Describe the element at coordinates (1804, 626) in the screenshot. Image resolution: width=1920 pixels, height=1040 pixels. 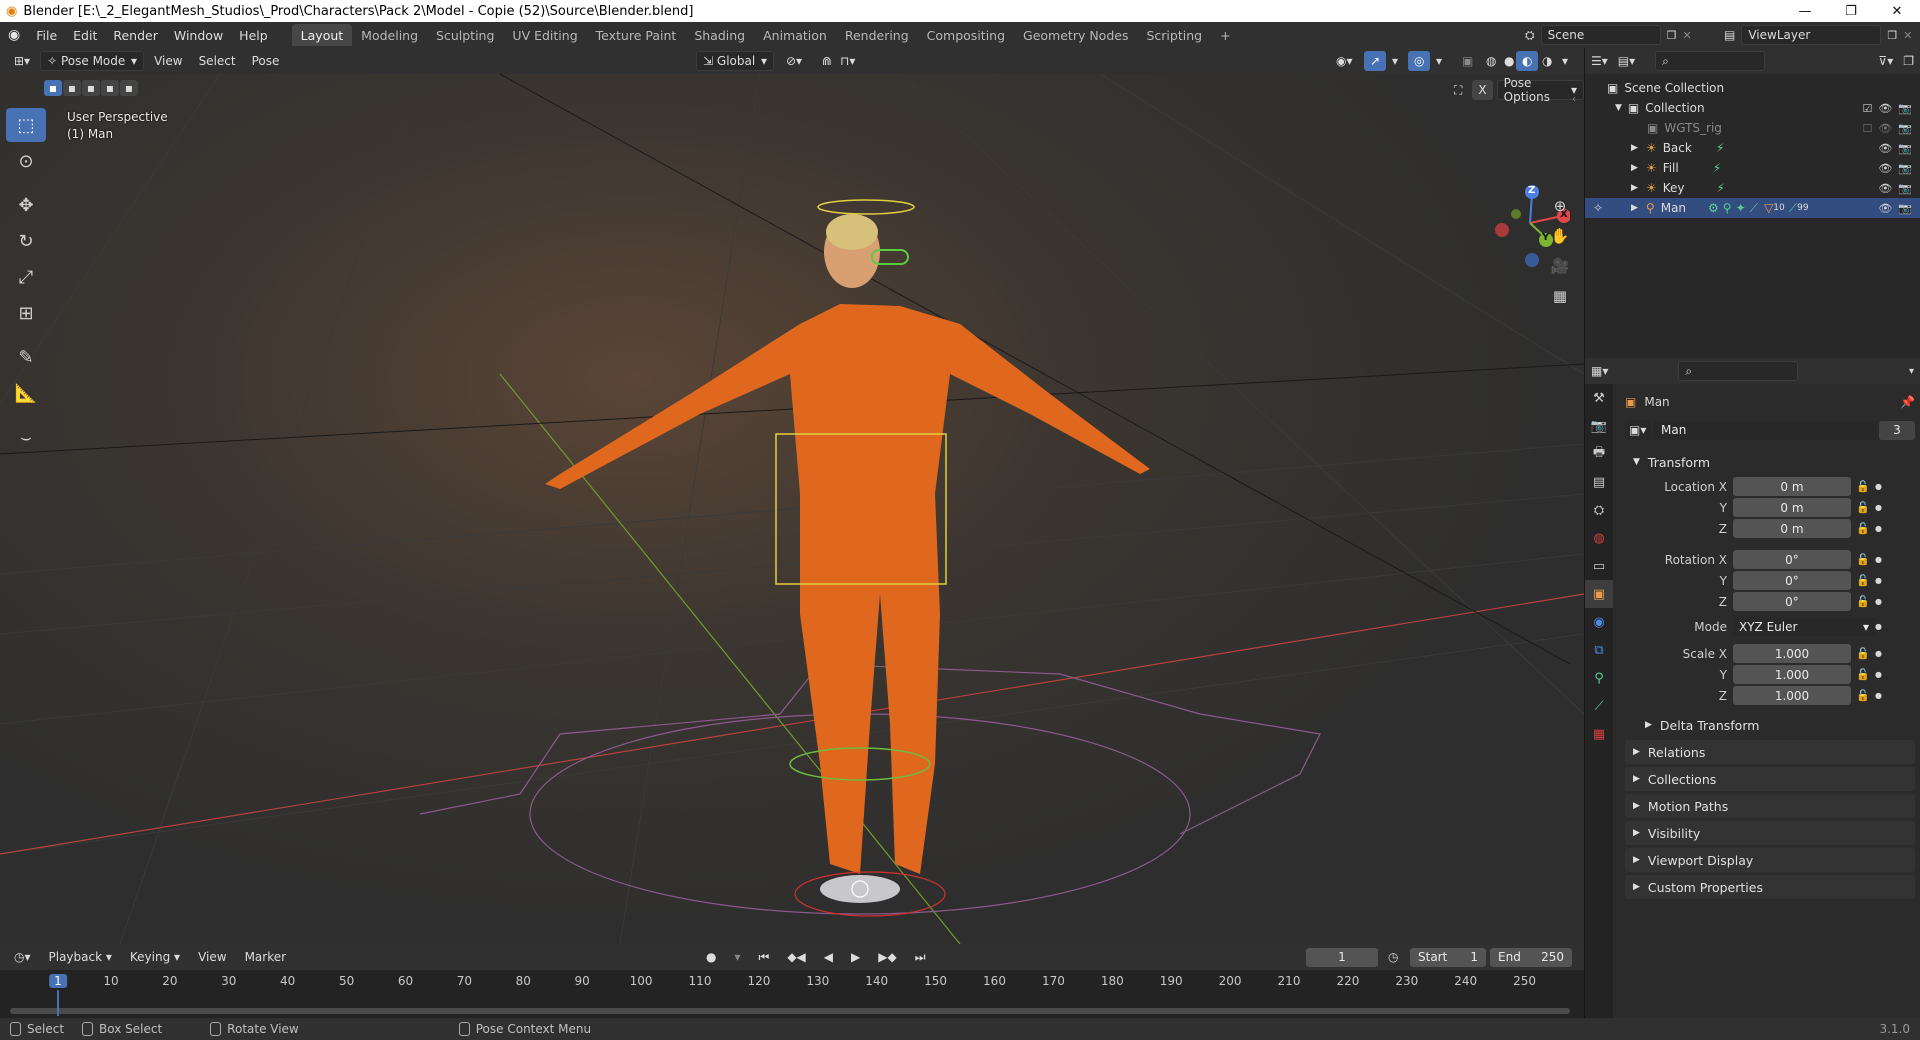
I see `rotation-mode-select: XYZ Euler ▾` at that location.